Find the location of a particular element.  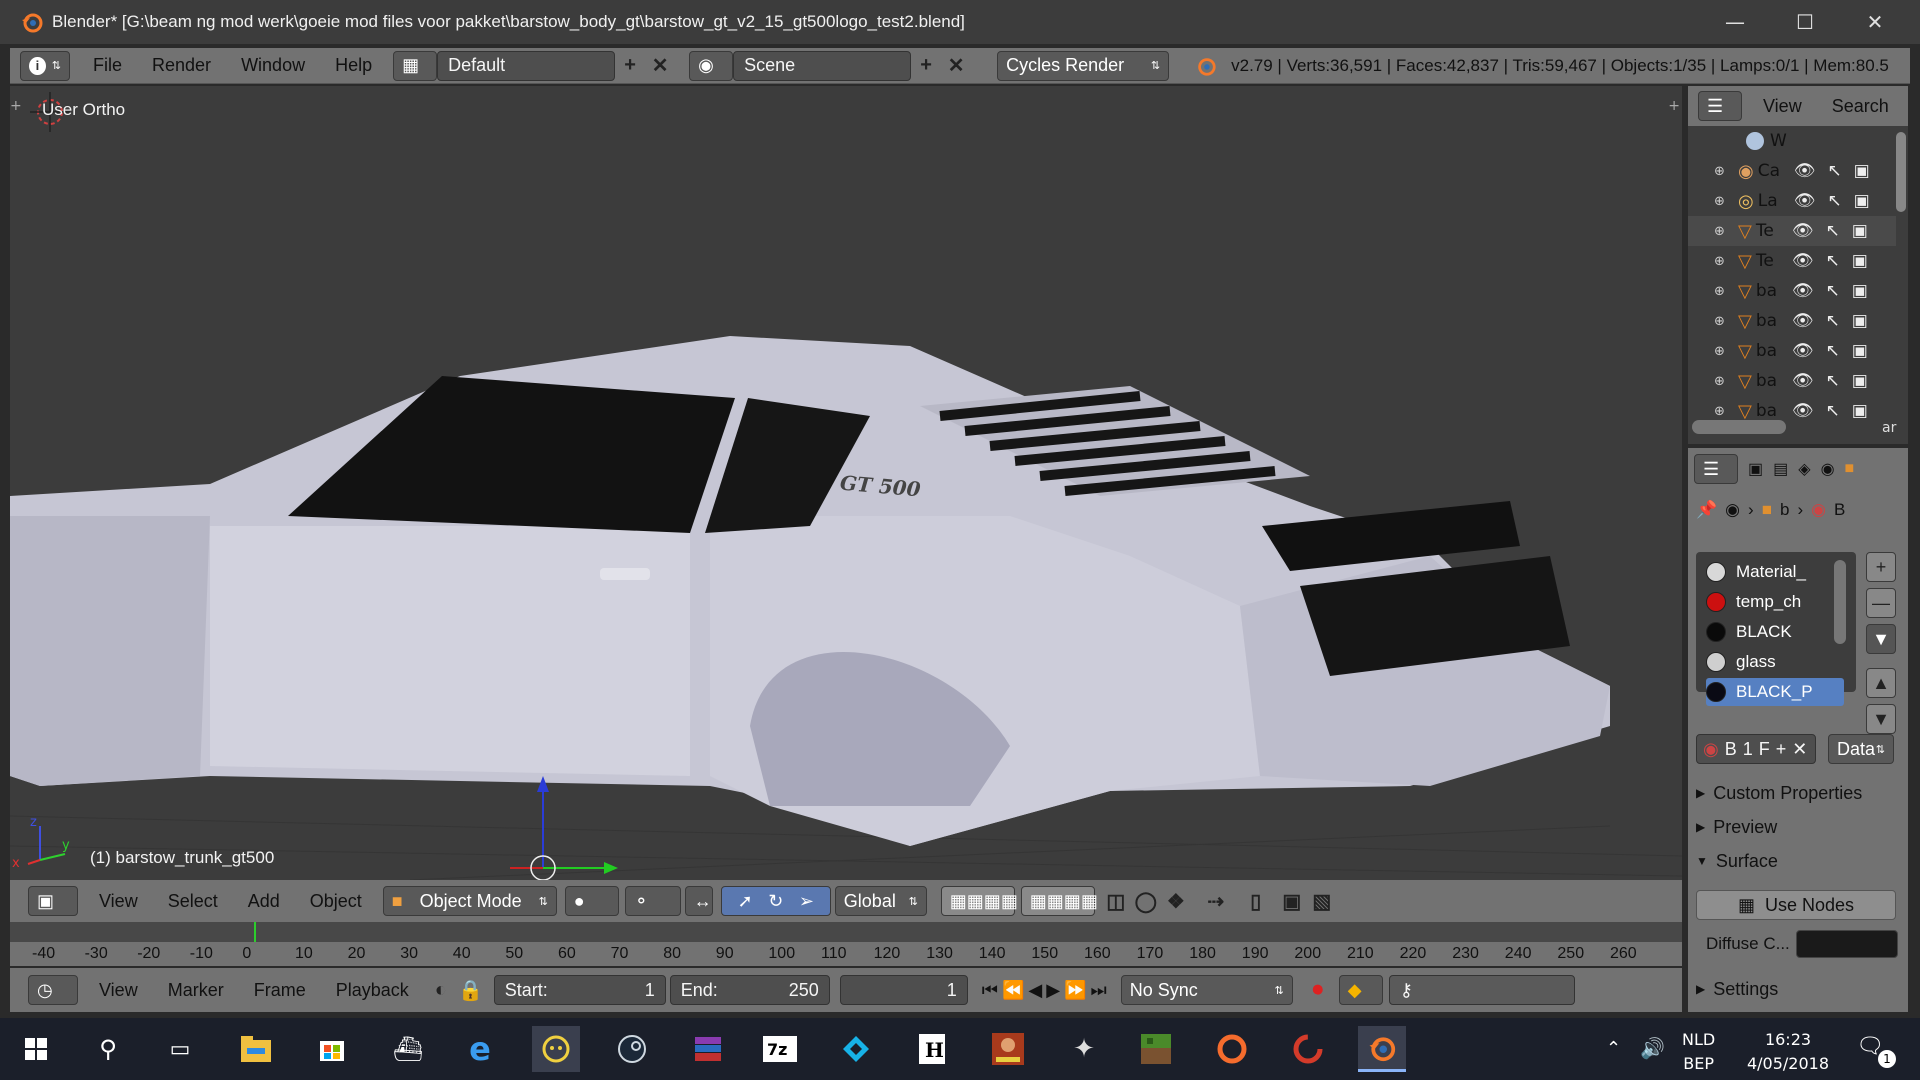

material-slot: glass is located at coordinates (1775, 662).